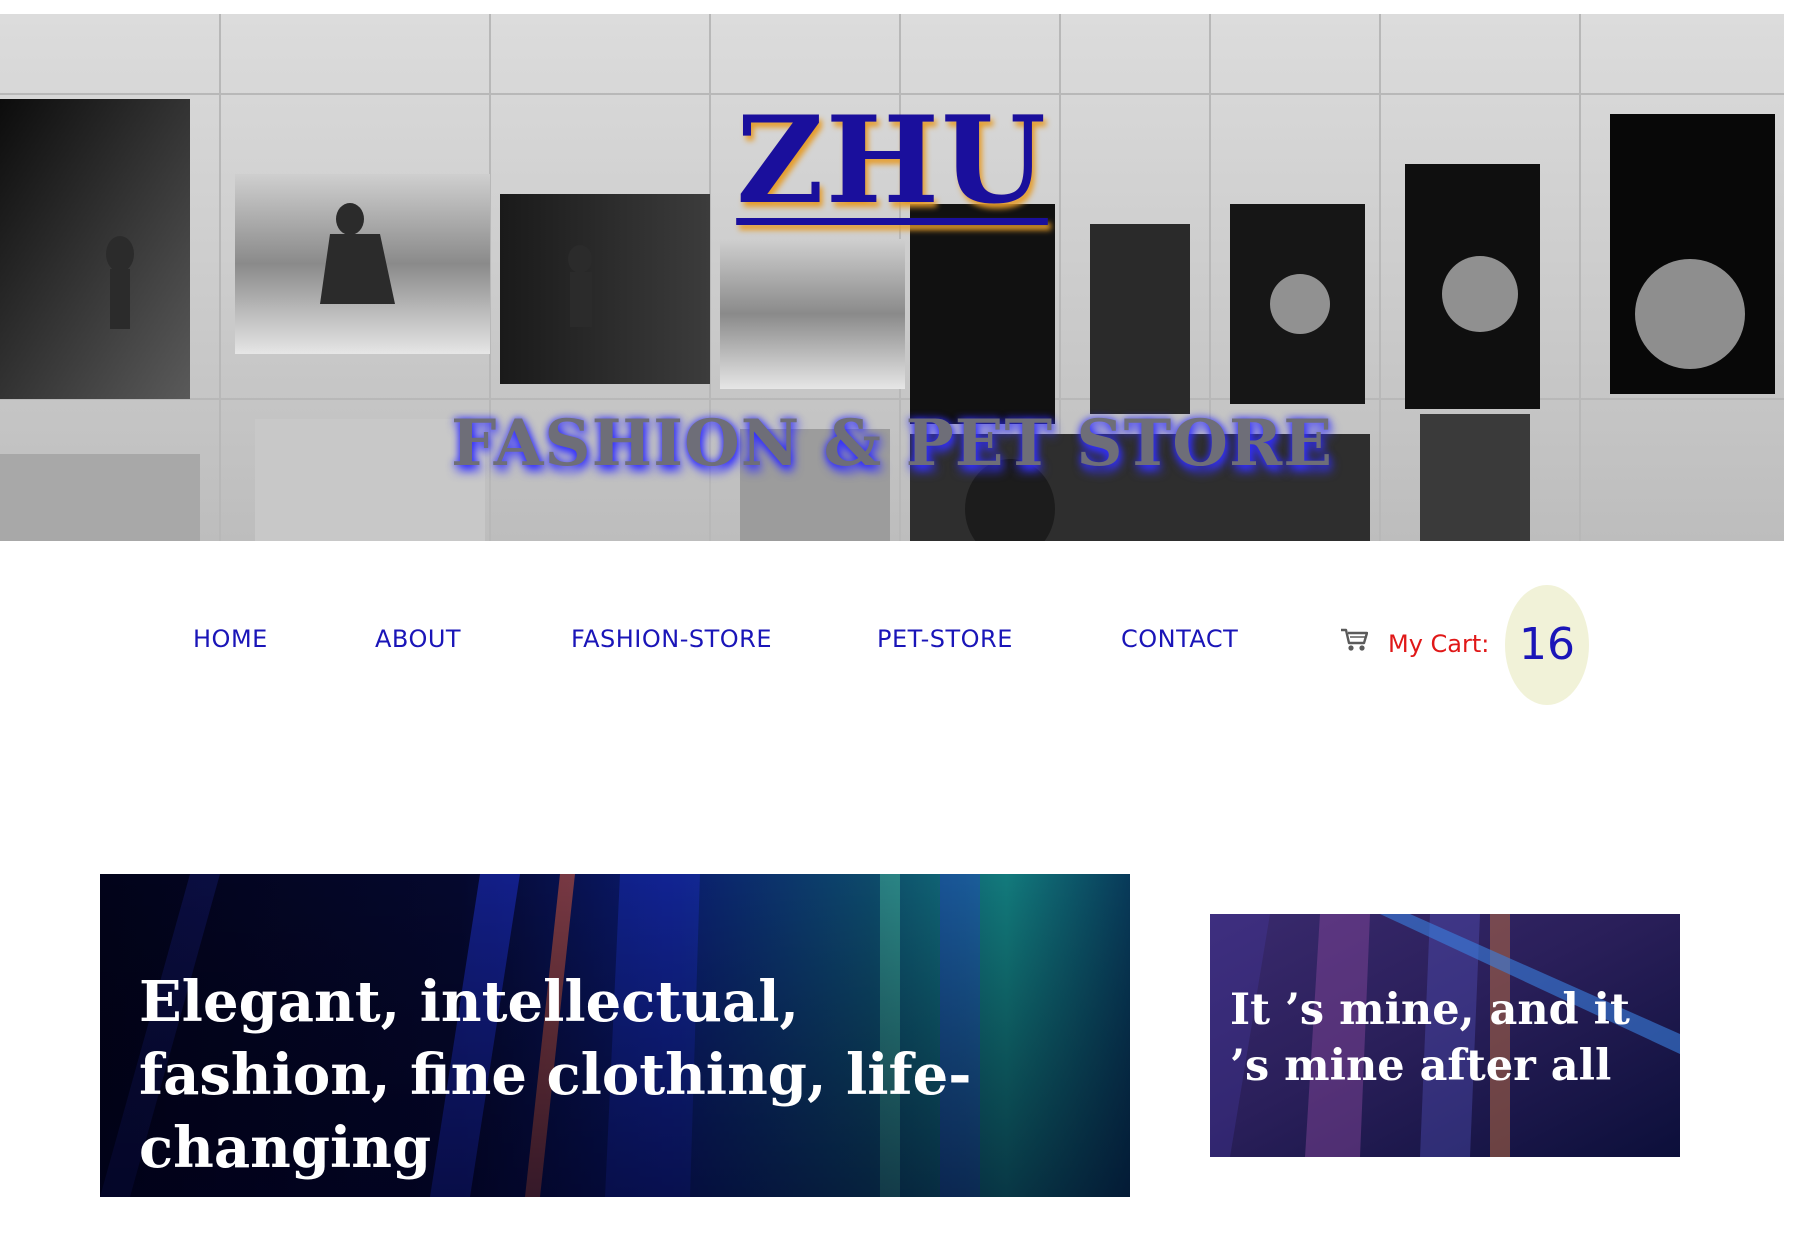  Describe the element at coordinates (1354, 640) in the screenshot. I see `shopping-cart-icon` at that location.